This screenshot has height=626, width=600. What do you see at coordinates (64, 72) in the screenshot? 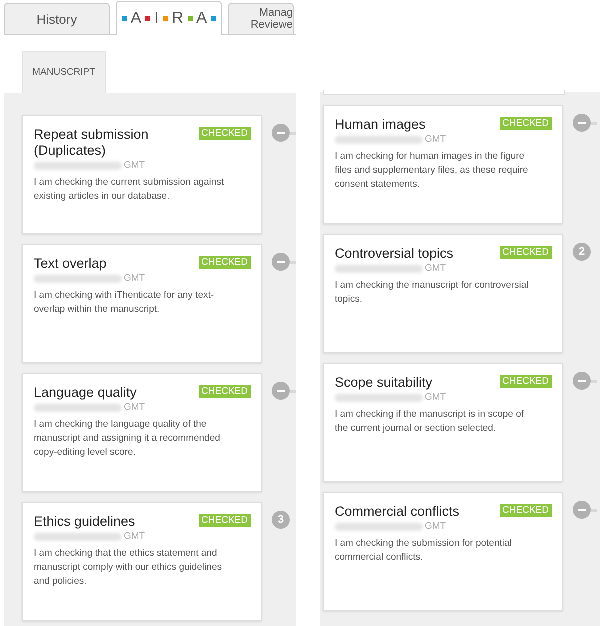
I see `subtab: MANUSCRIPT` at bounding box center [64, 72].